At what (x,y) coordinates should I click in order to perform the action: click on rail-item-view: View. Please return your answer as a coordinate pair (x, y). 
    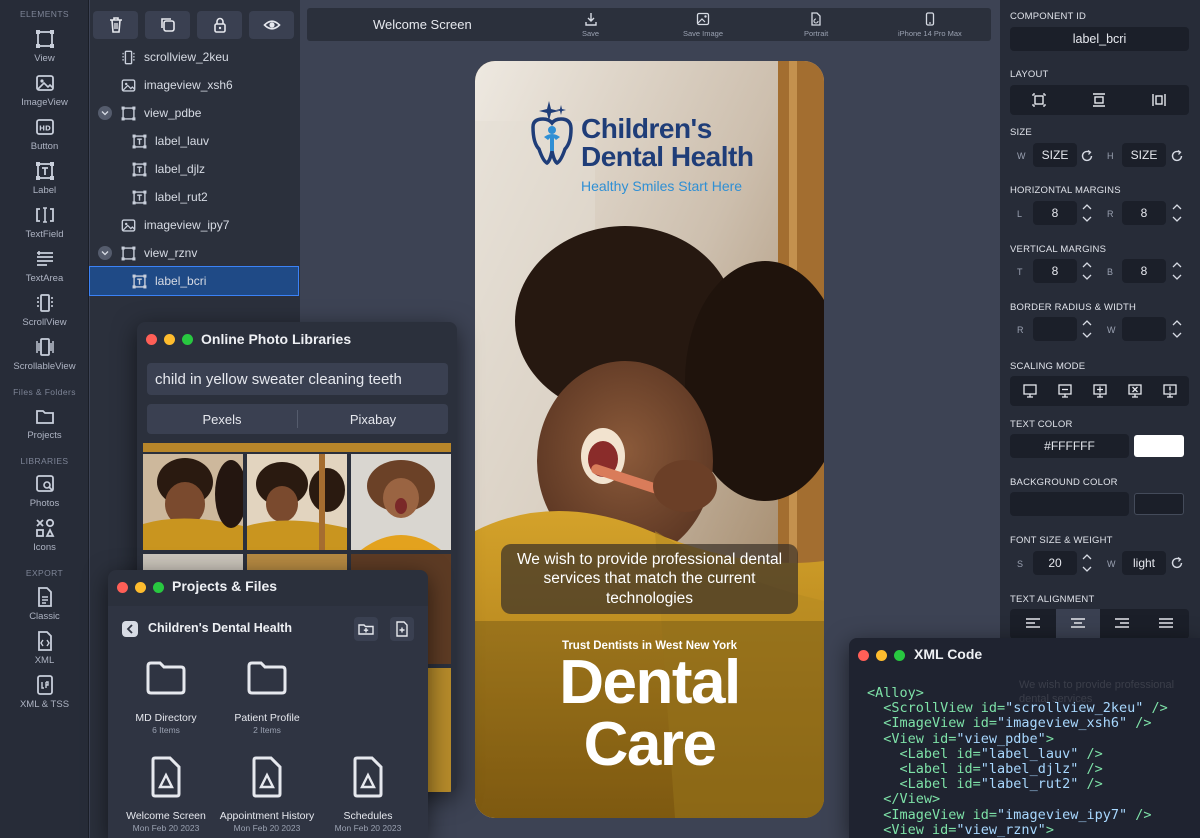
    Looking at the image, I should click on (44, 48).